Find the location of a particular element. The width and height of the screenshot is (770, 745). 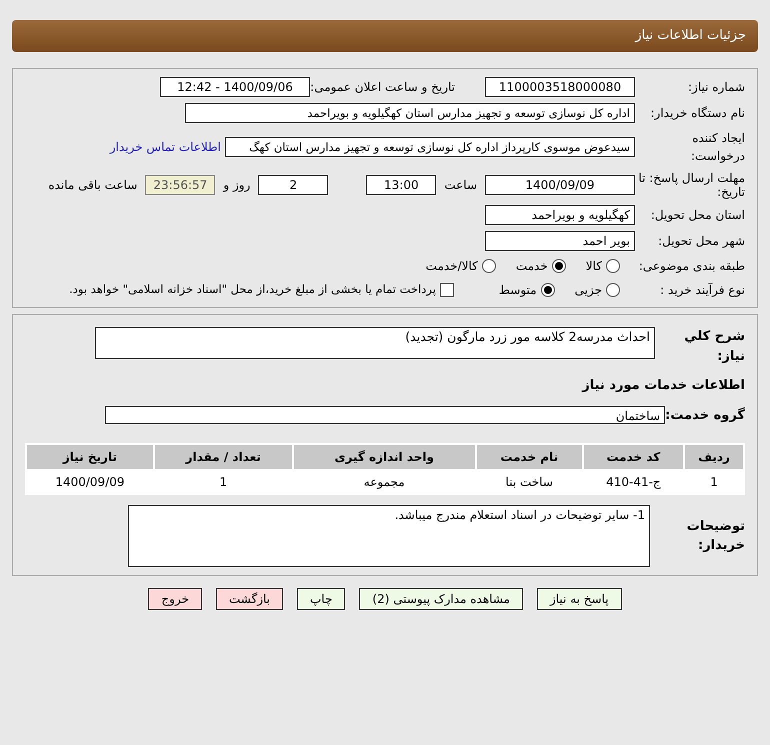

field-label: شرح کلي نیاز: is located at coordinates (714, 347).